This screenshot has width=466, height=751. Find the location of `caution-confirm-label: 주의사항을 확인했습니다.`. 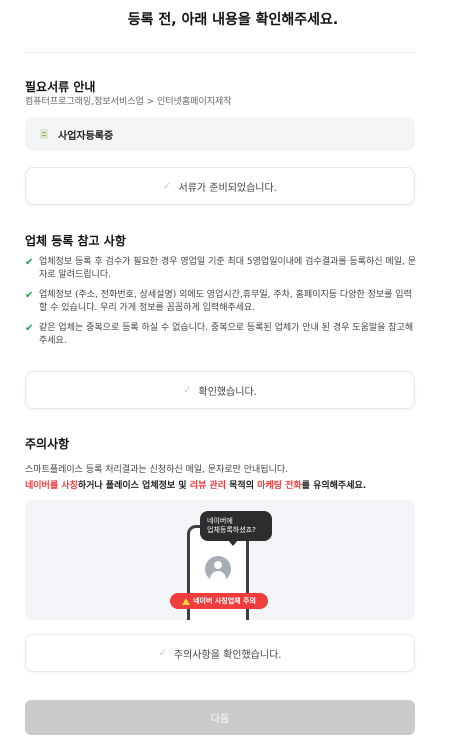

caution-confirm-label: 주의사항을 확인했습니다. is located at coordinates (227, 655).